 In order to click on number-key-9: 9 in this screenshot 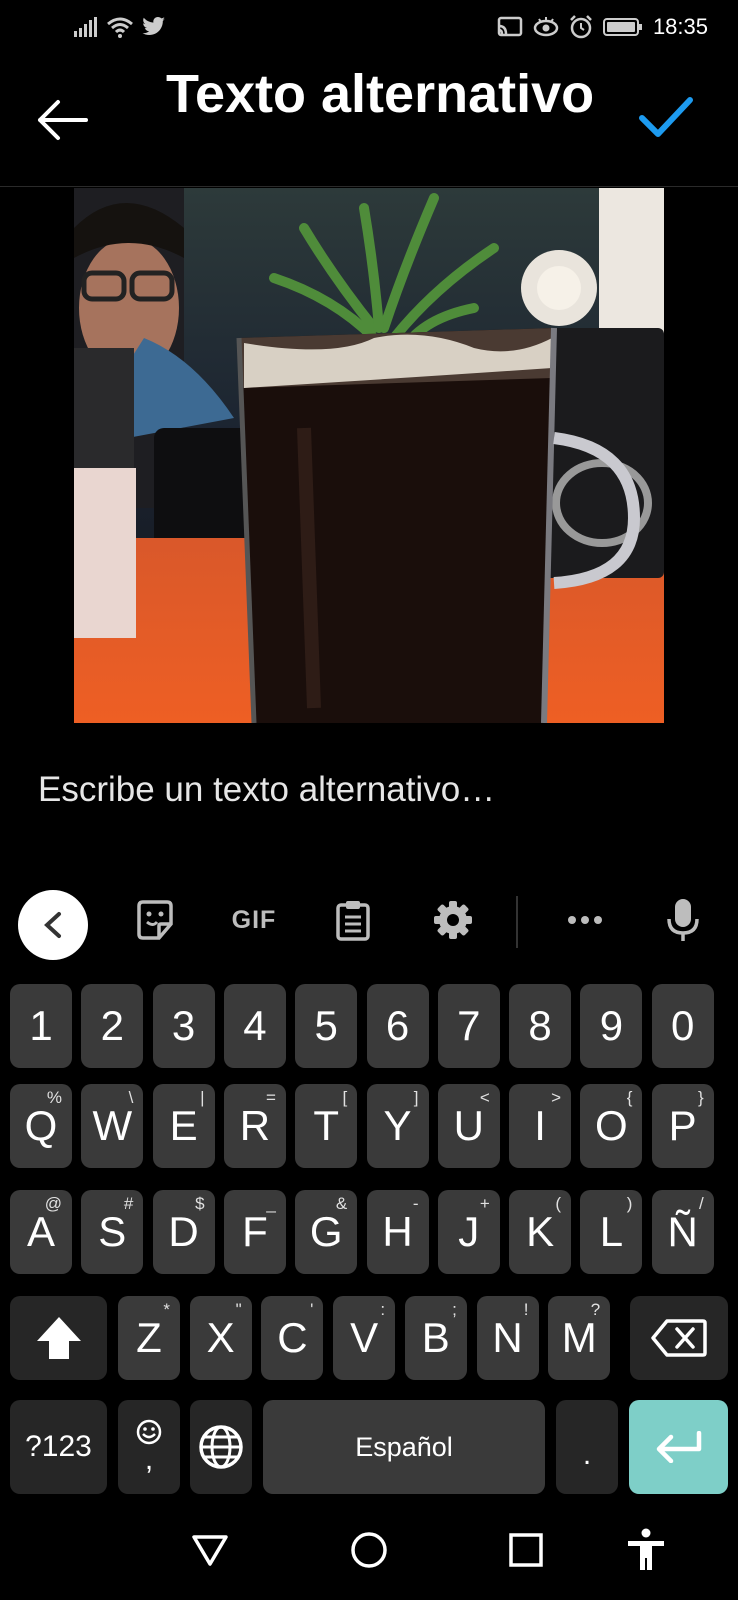, I will do `click(611, 1026)`.